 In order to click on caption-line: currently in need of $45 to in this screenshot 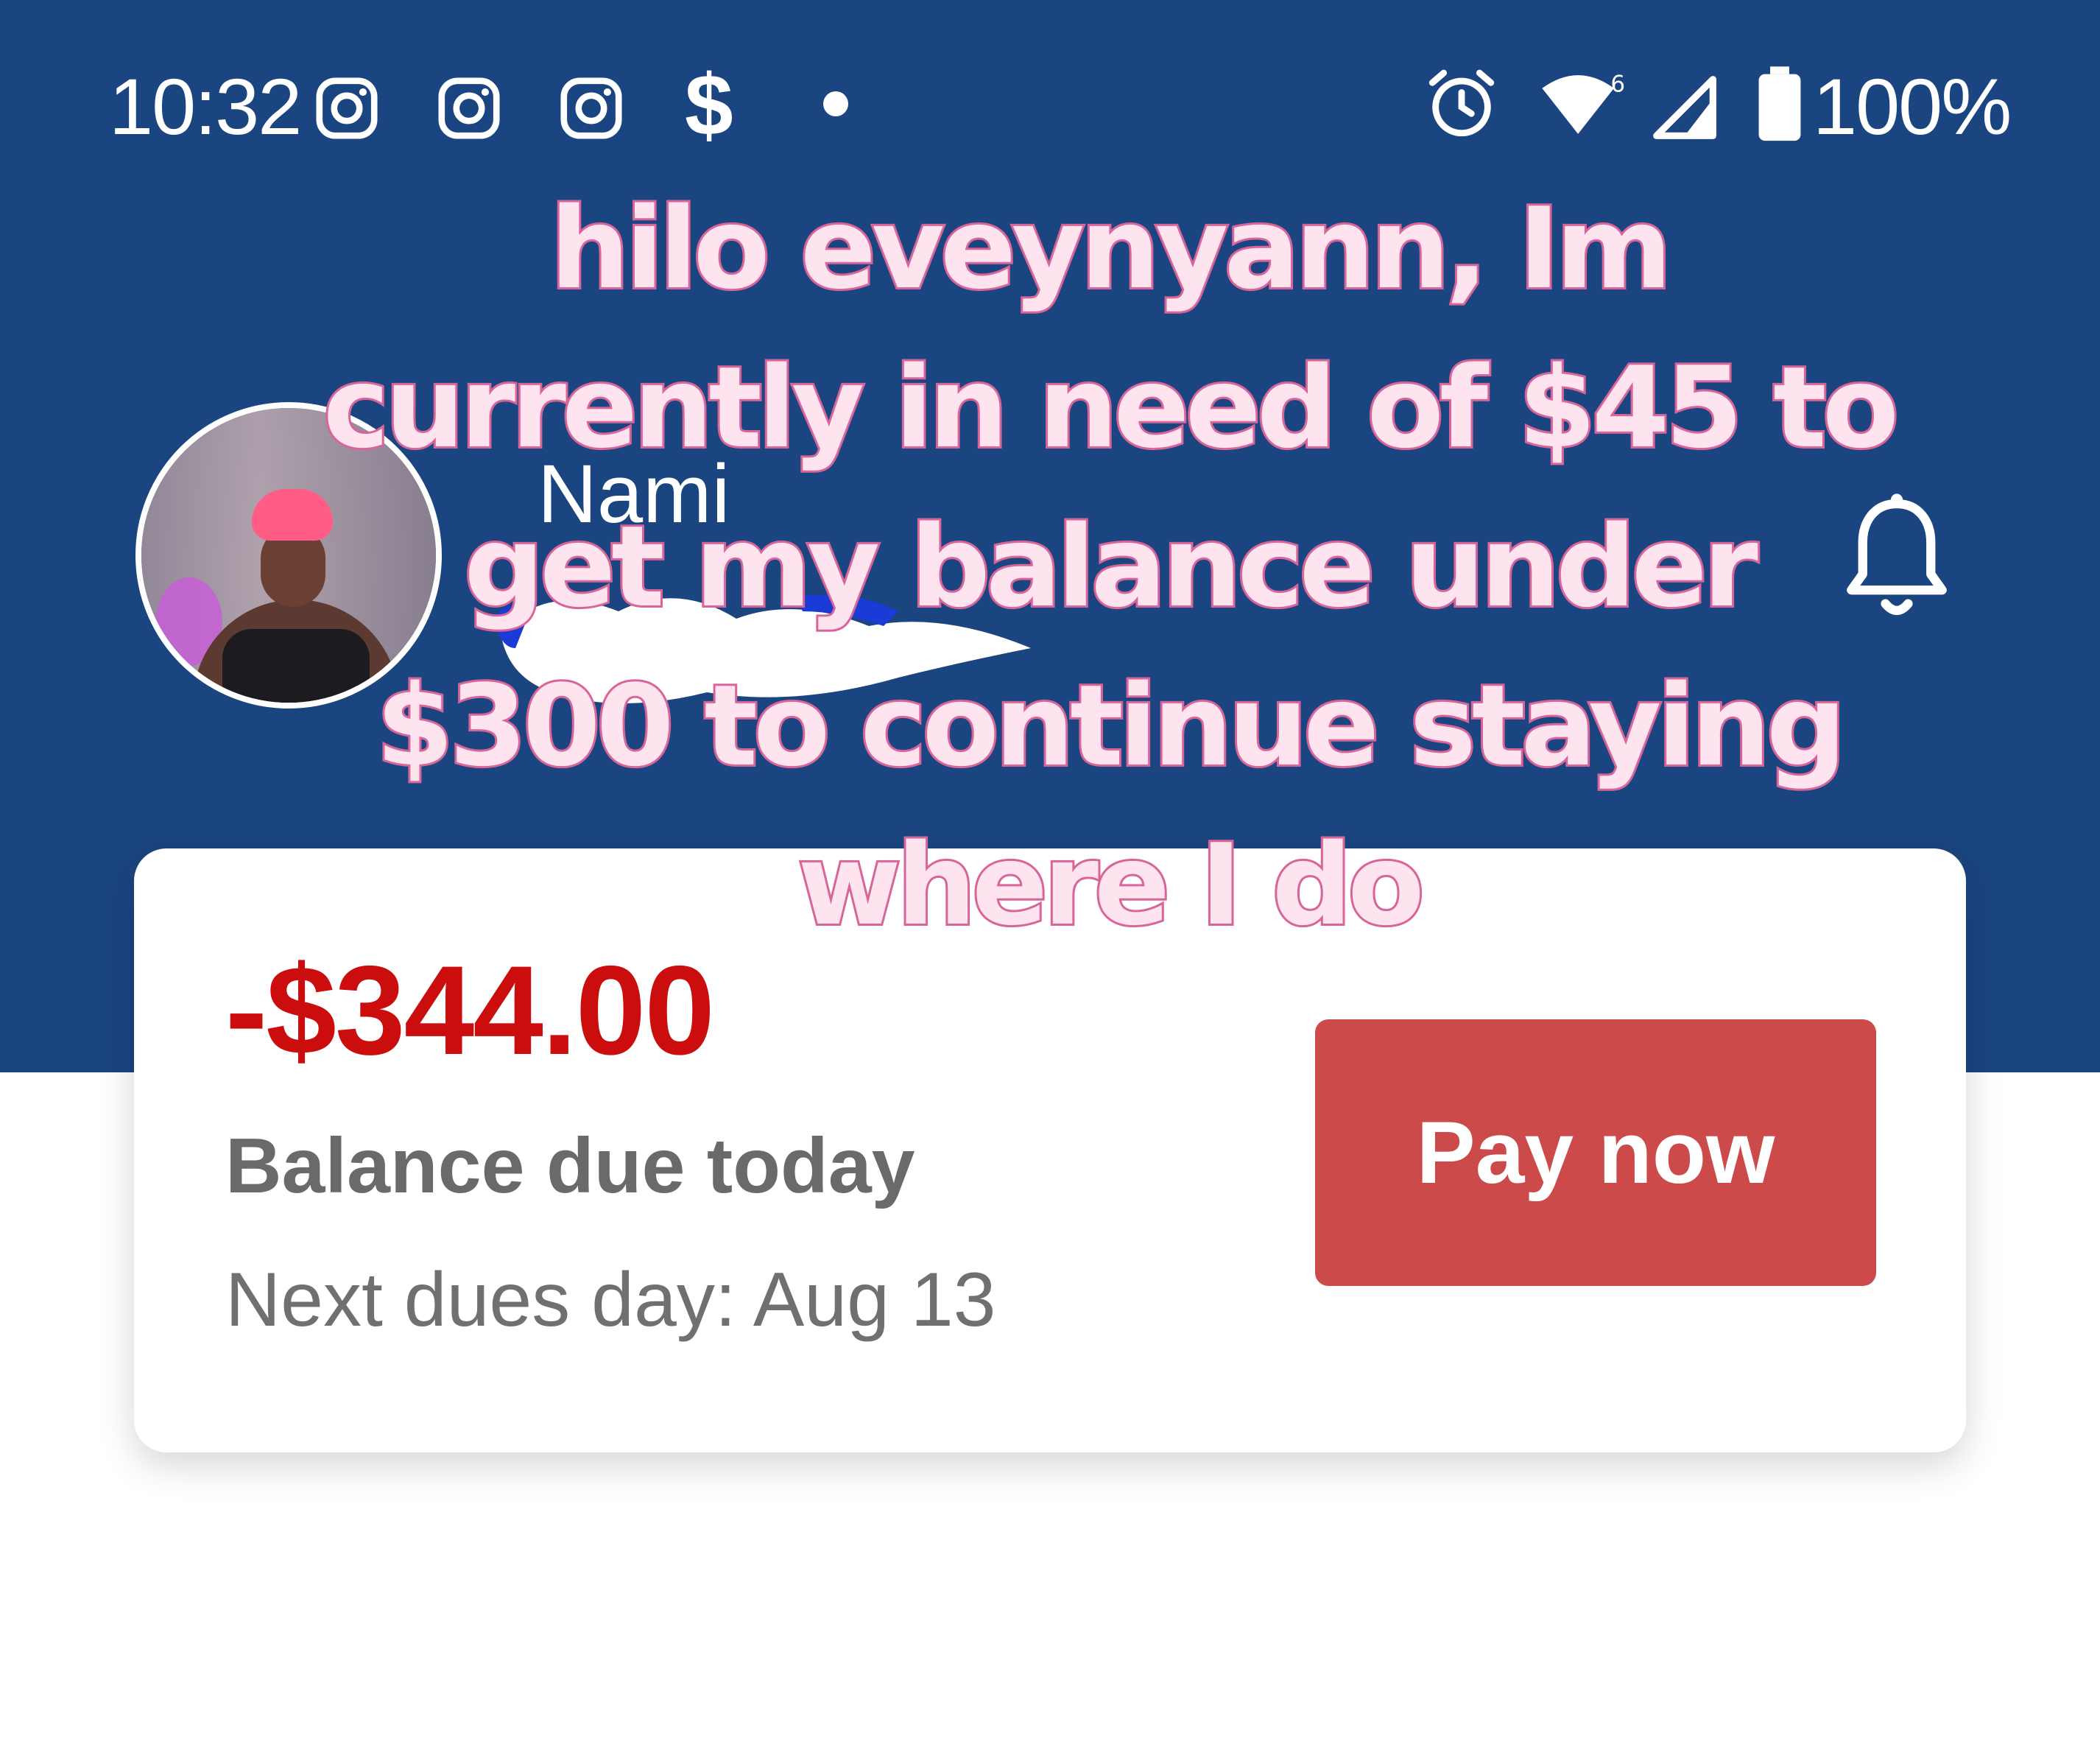, I will do `click(1111, 408)`.